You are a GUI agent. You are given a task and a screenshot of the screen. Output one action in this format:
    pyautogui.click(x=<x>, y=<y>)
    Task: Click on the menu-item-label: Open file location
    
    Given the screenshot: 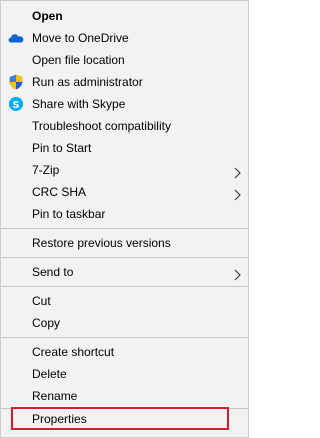 What is the action you would take?
    pyautogui.click(x=78, y=60)
    